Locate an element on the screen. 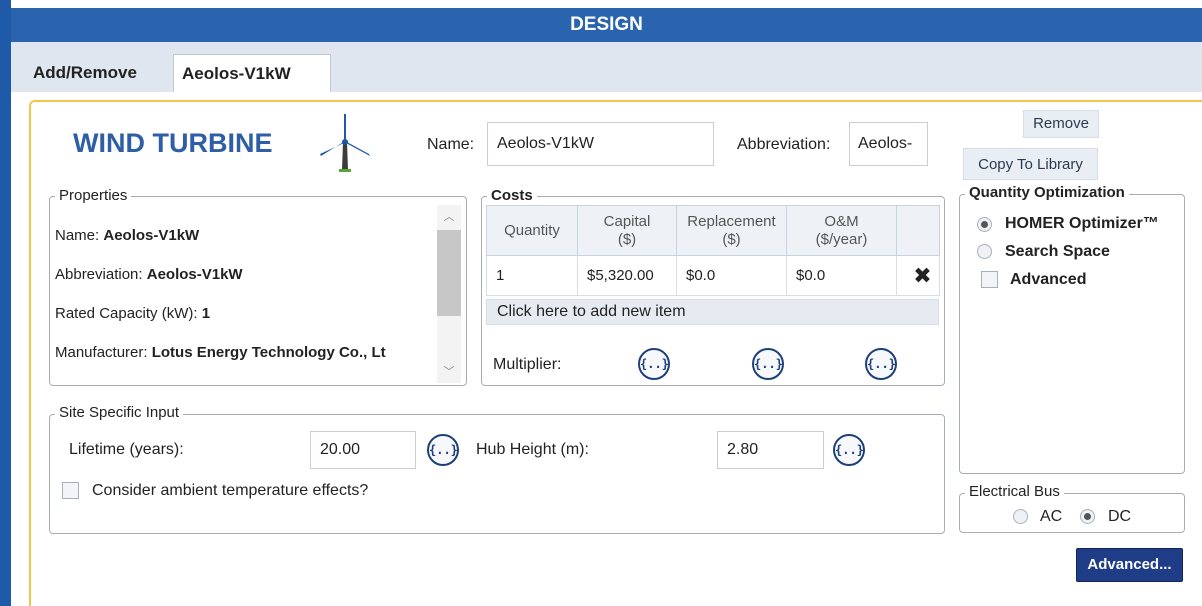  add-new-item-row: Click here to add new item is located at coordinates (712, 312).